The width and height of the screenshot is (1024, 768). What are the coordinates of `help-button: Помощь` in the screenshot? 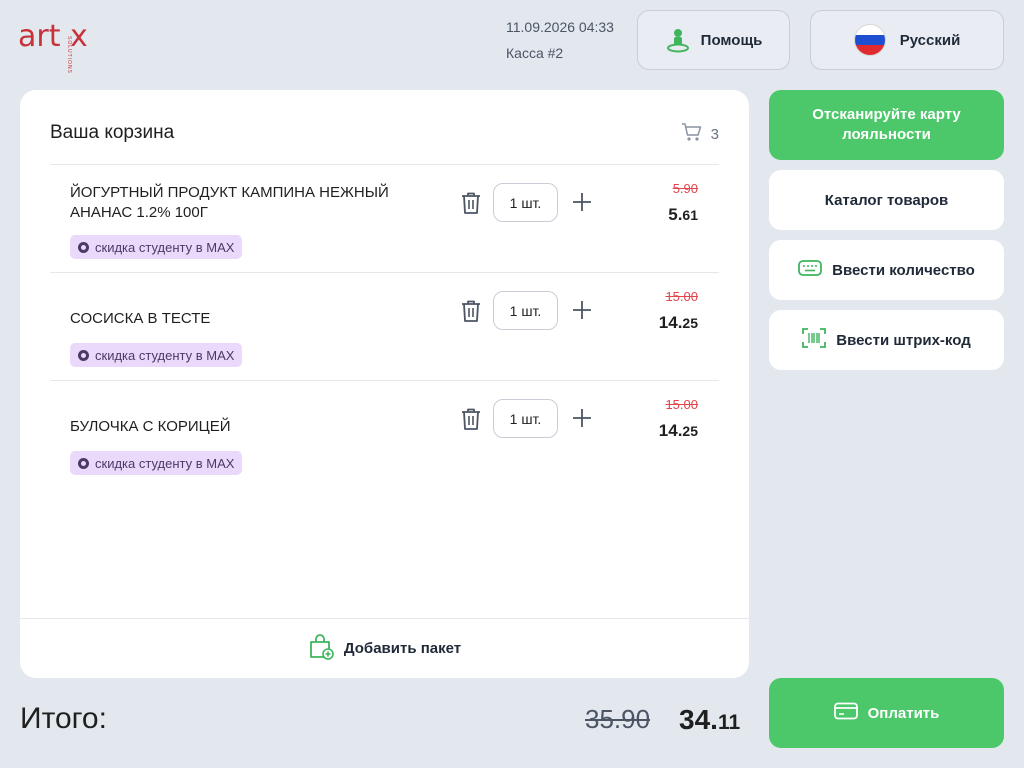 It's located at (713, 40).